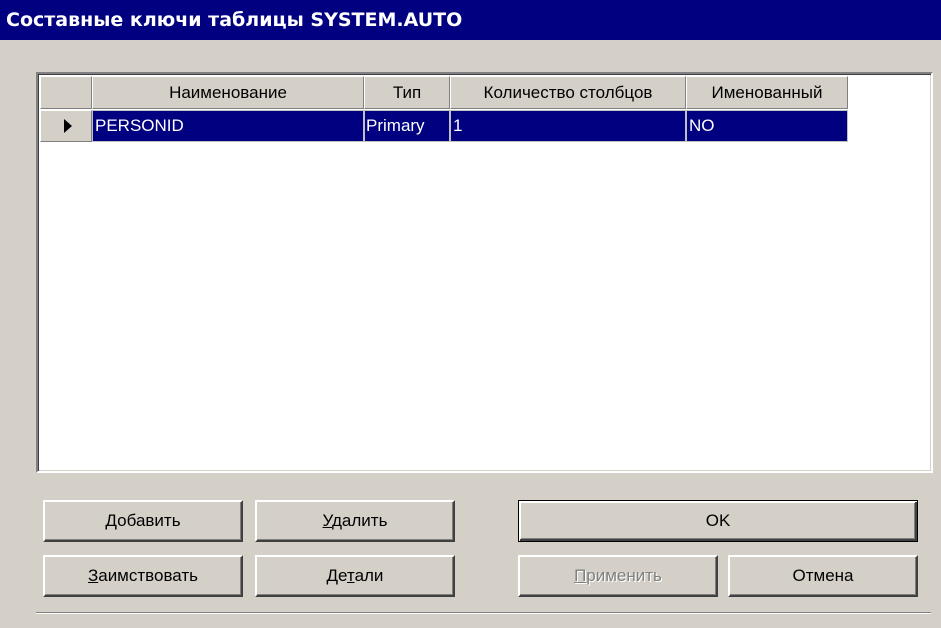 Image resolution: width=941 pixels, height=628 pixels. What do you see at coordinates (66, 92) in the screenshot?
I see `row-indicator-header` at bounding box center [66, 92].